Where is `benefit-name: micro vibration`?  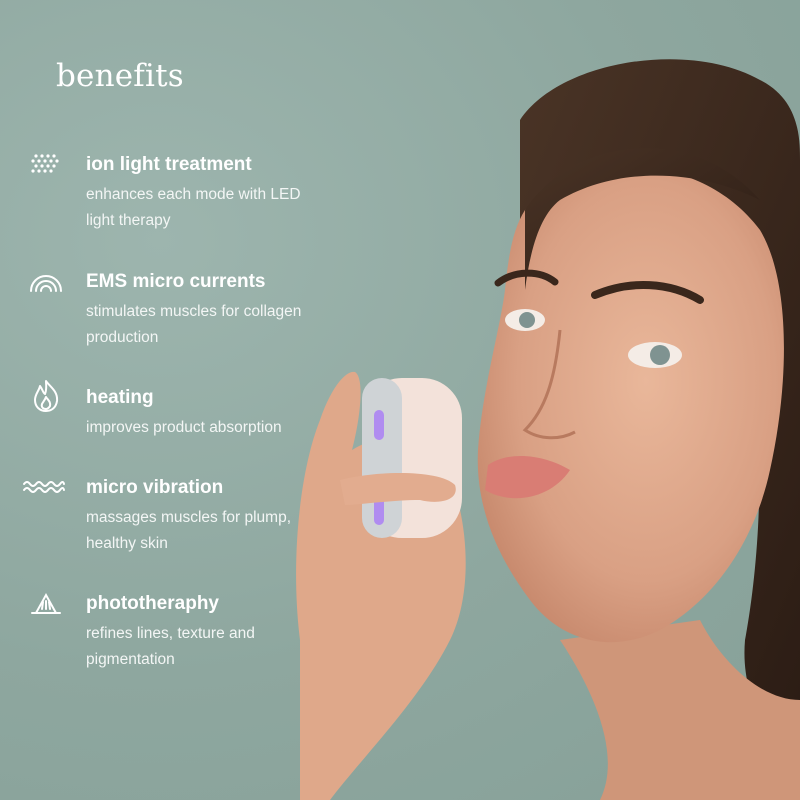 benefit-name: micro vibration is located at coordinates (155, 487).